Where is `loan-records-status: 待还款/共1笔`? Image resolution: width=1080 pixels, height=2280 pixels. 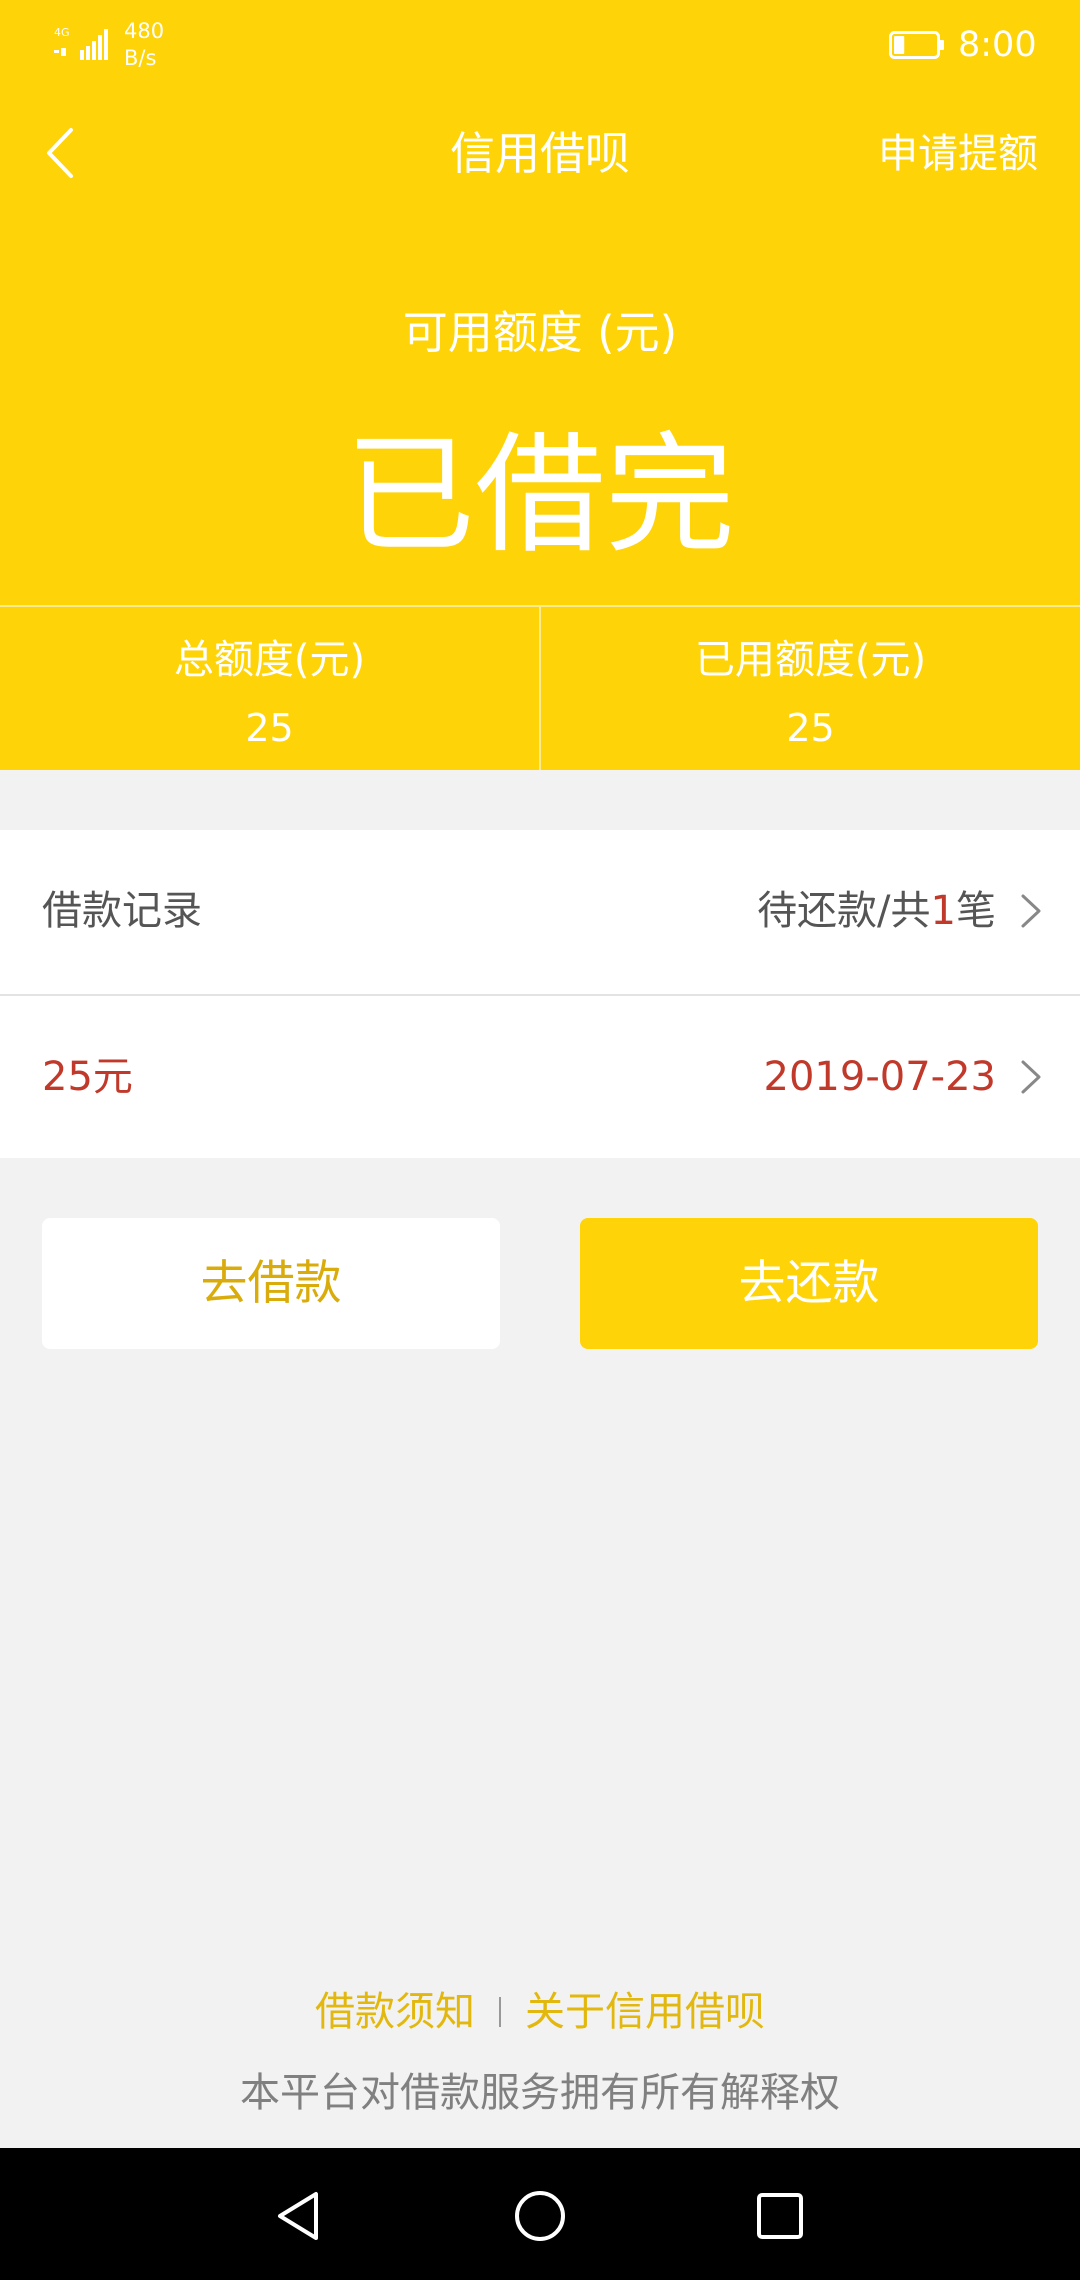
loan-records-status: 待还款/共1笔 is located at coordinates (876, 911).